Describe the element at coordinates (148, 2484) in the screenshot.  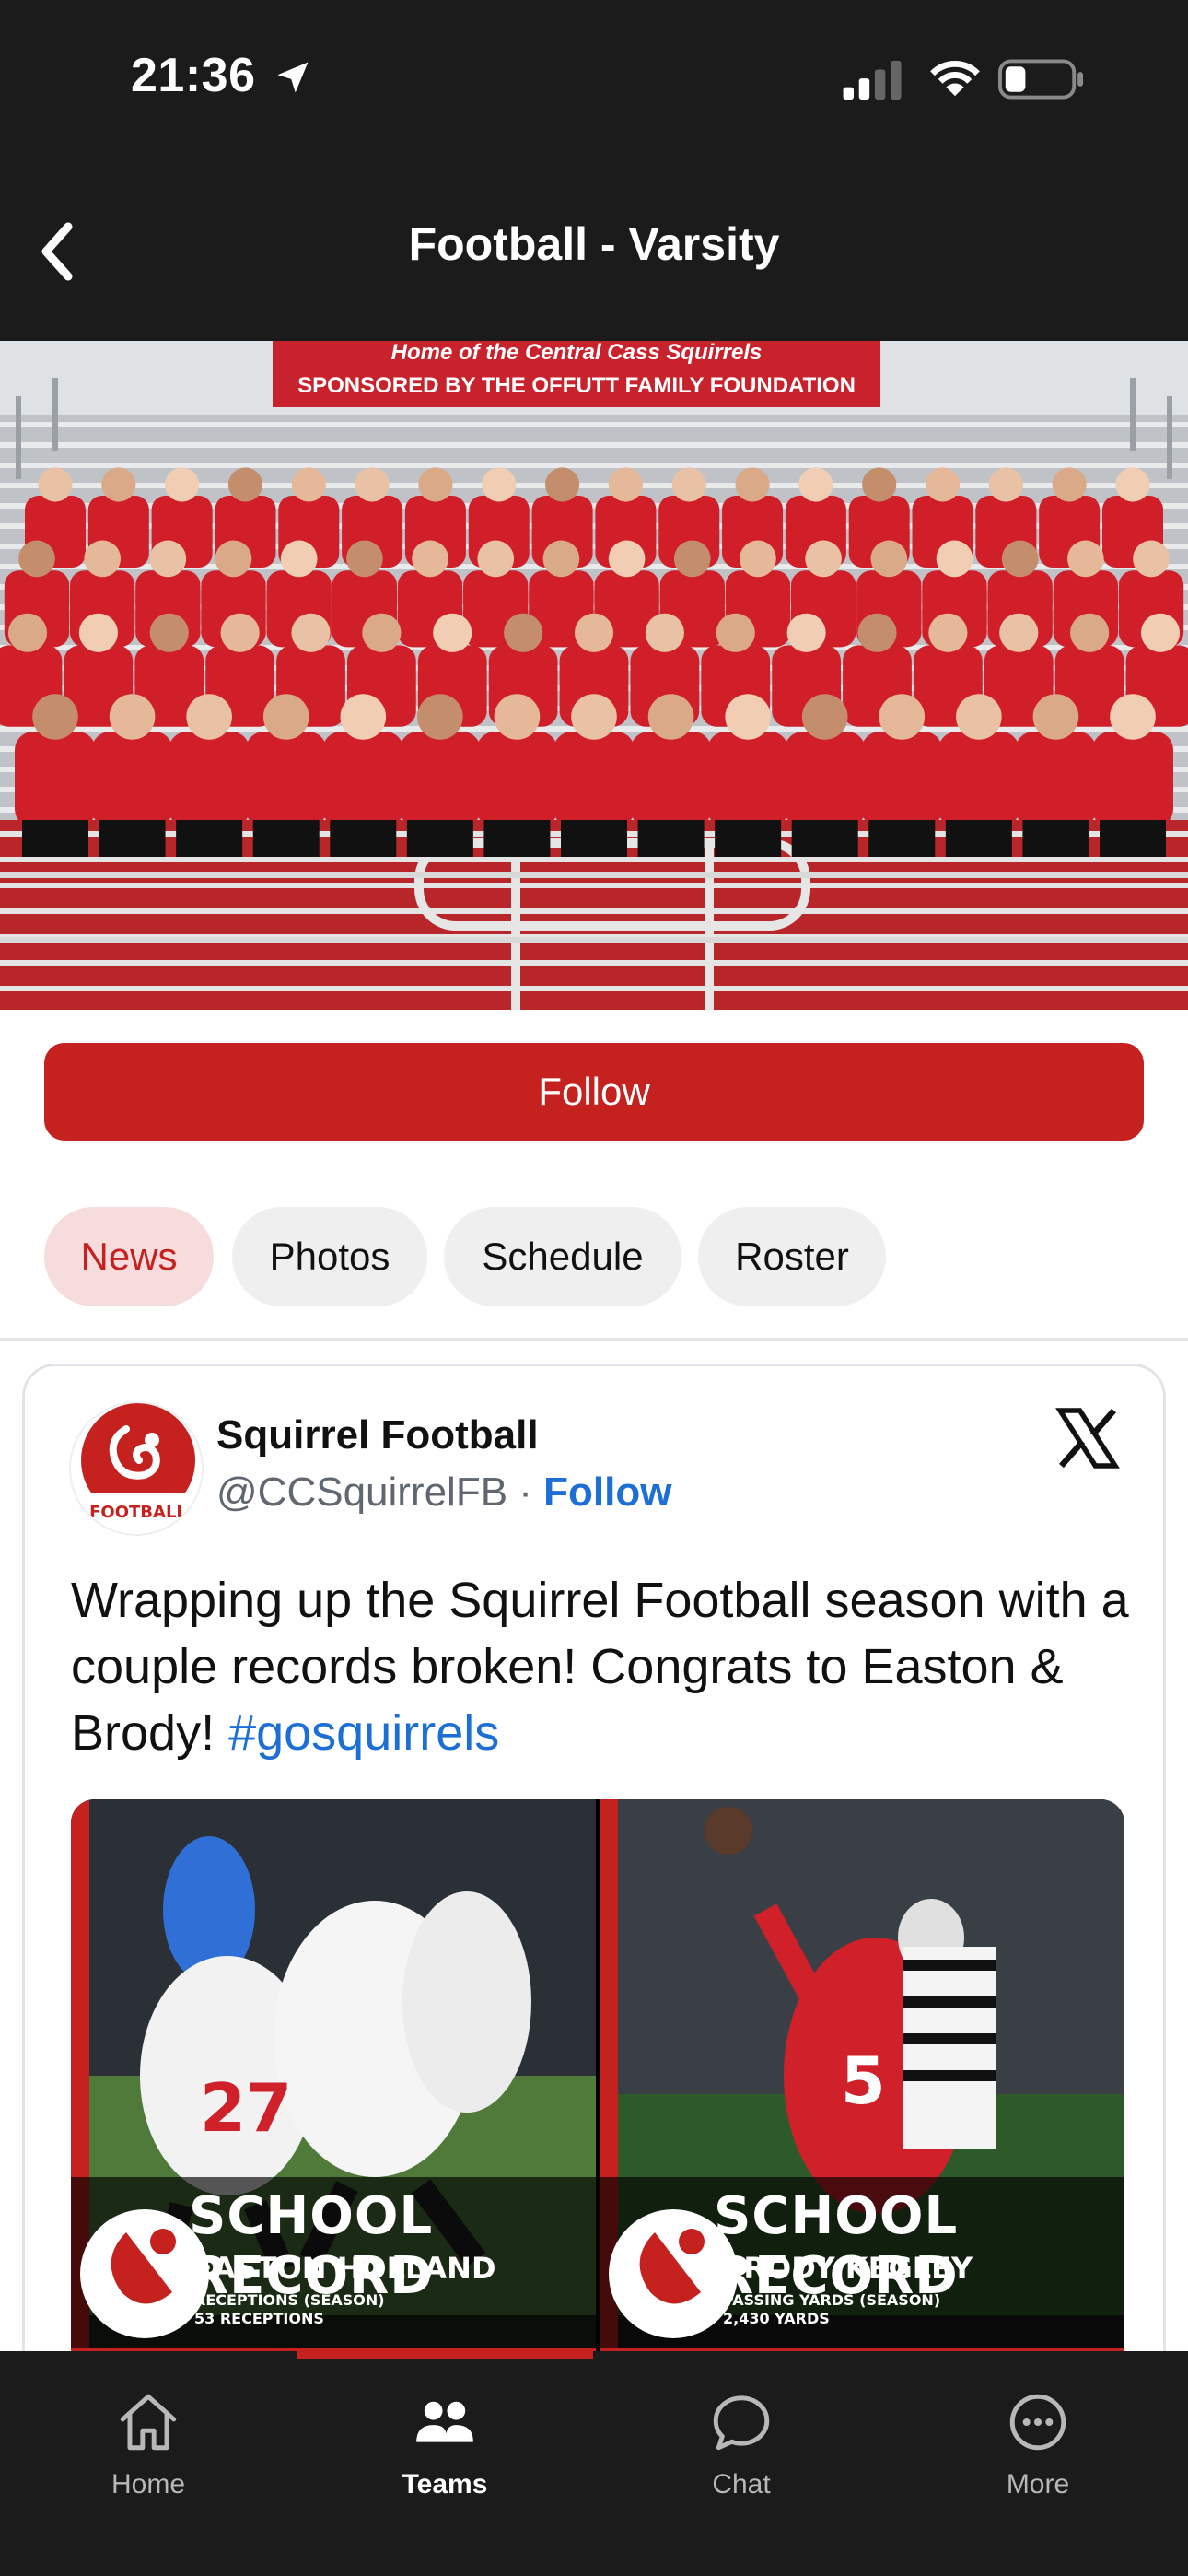
I see `nav-label-home: Home` at that location.